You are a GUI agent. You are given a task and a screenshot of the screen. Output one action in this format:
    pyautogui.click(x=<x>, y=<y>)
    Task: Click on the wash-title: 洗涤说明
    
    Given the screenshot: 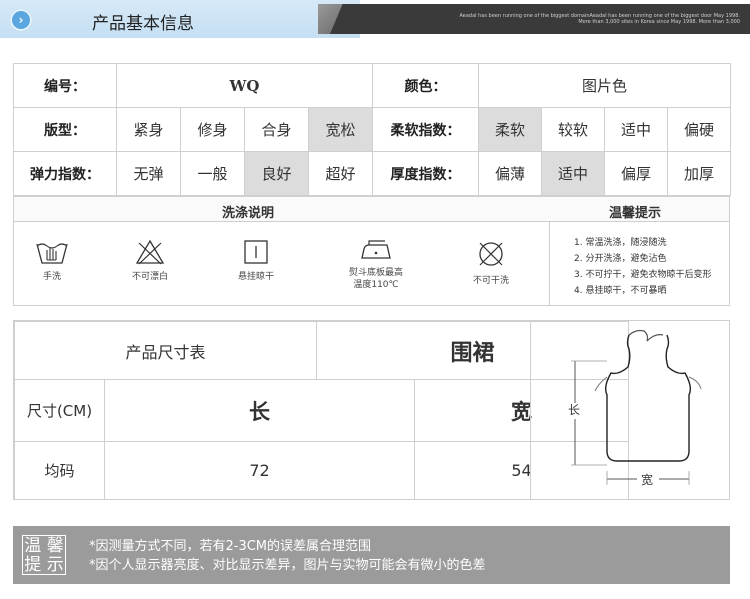 What is the action you would take?
    pyautogui.click(x=248, y=213)
    